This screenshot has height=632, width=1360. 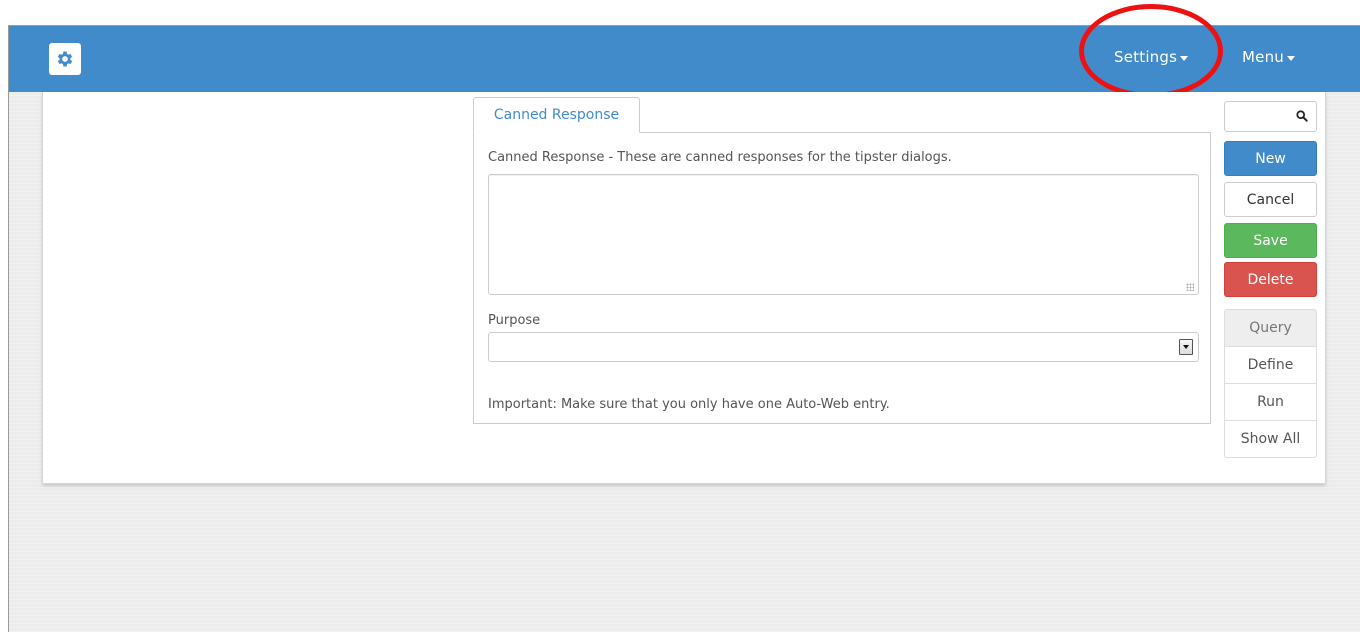 What do you see at coordinates (1270, 328) in the screenshot?
I see `query-button: Query` at bounding box center [1270, 328].